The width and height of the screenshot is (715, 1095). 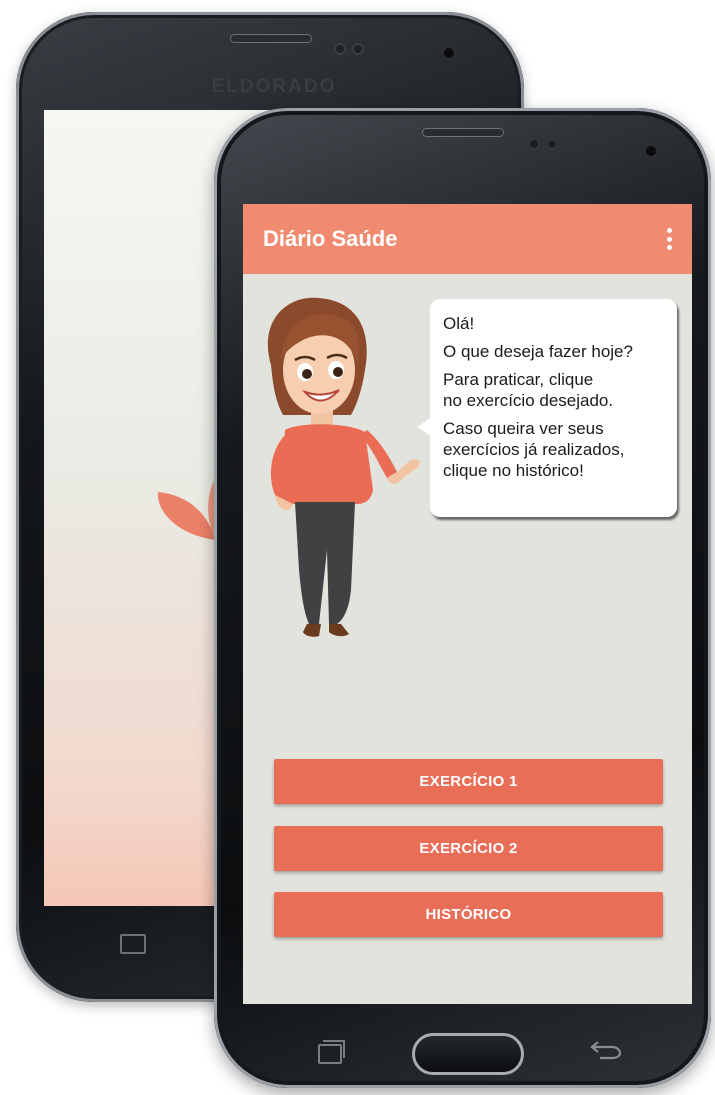 I want to click on app-bar: Diário Saúde, so click(x=467, y=239).